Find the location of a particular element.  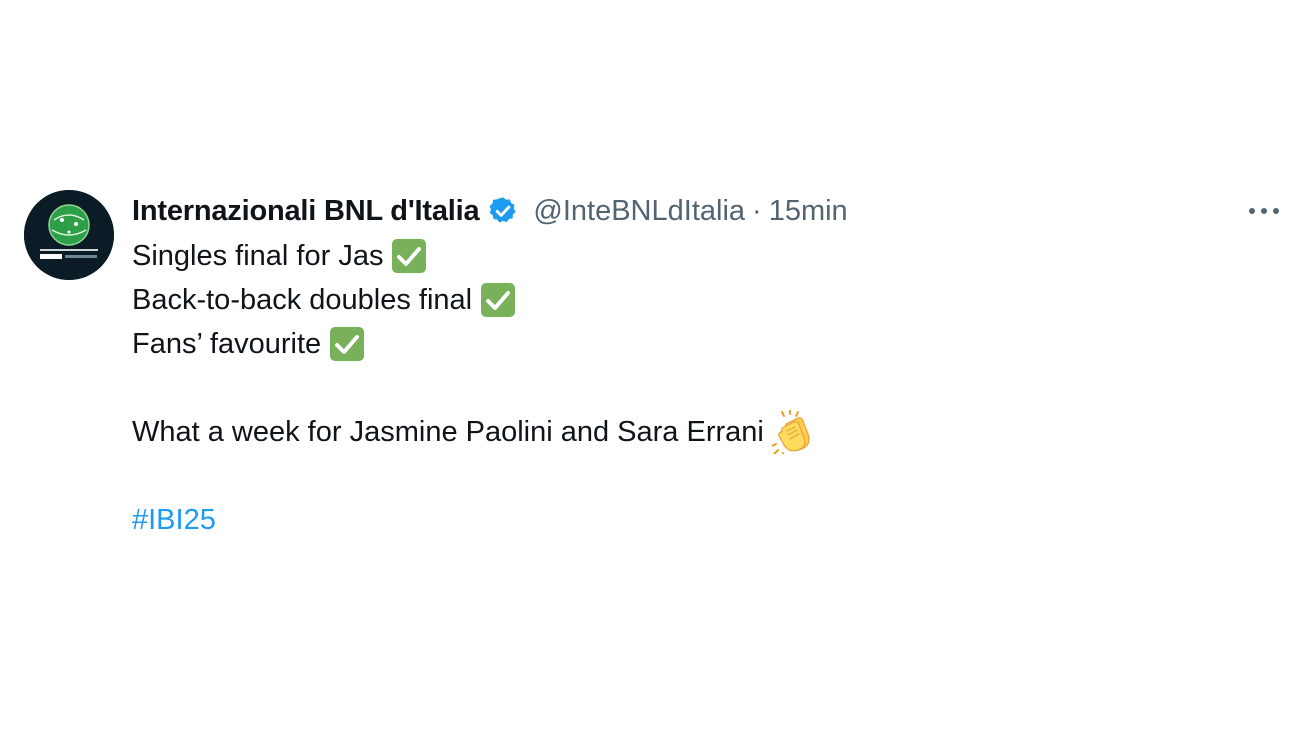

hashtag-link: #IBI25 is located at coordinates (672, 520).